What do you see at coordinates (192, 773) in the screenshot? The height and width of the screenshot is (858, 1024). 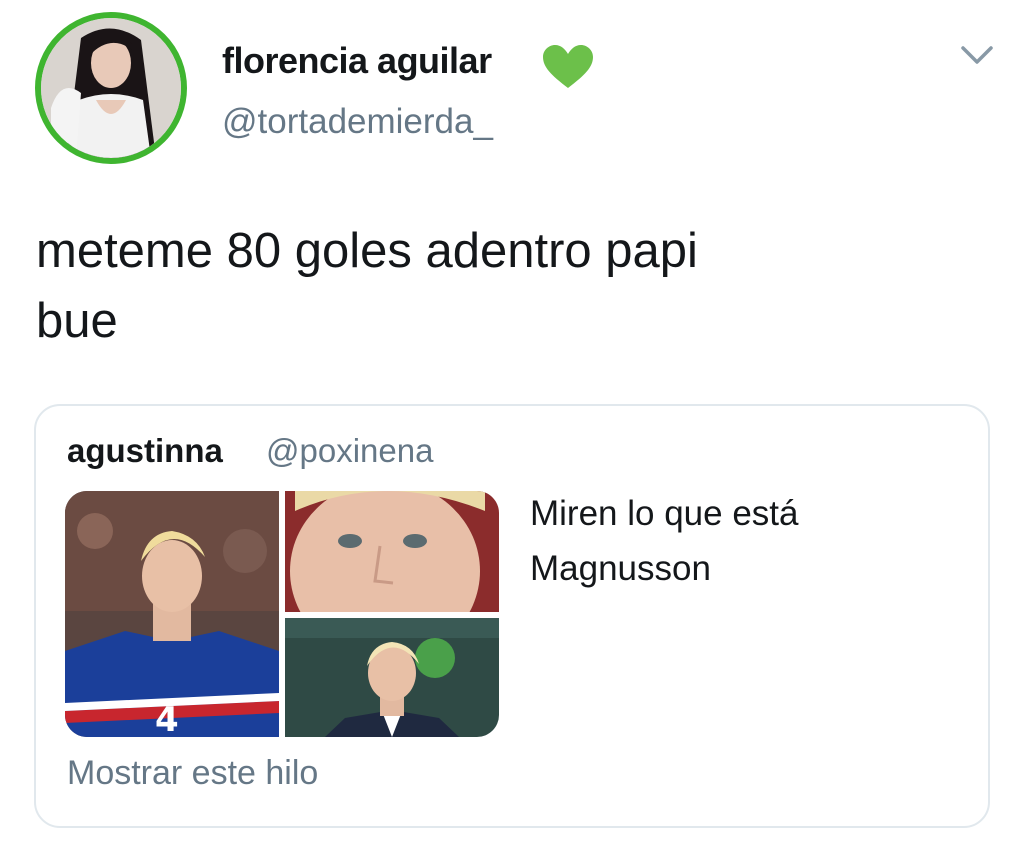 I see `show-thread-link: Mostrar este hilo` at bounding box center [192, 773].